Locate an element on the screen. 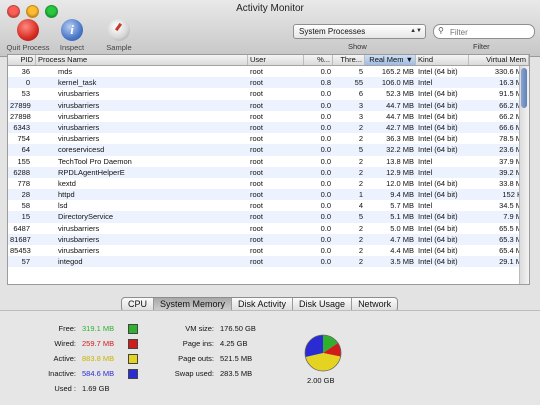 Image resolution: width=540 pixels, height=405 pixels. cell-name: kernel_task is located at coordinates (77, 83).